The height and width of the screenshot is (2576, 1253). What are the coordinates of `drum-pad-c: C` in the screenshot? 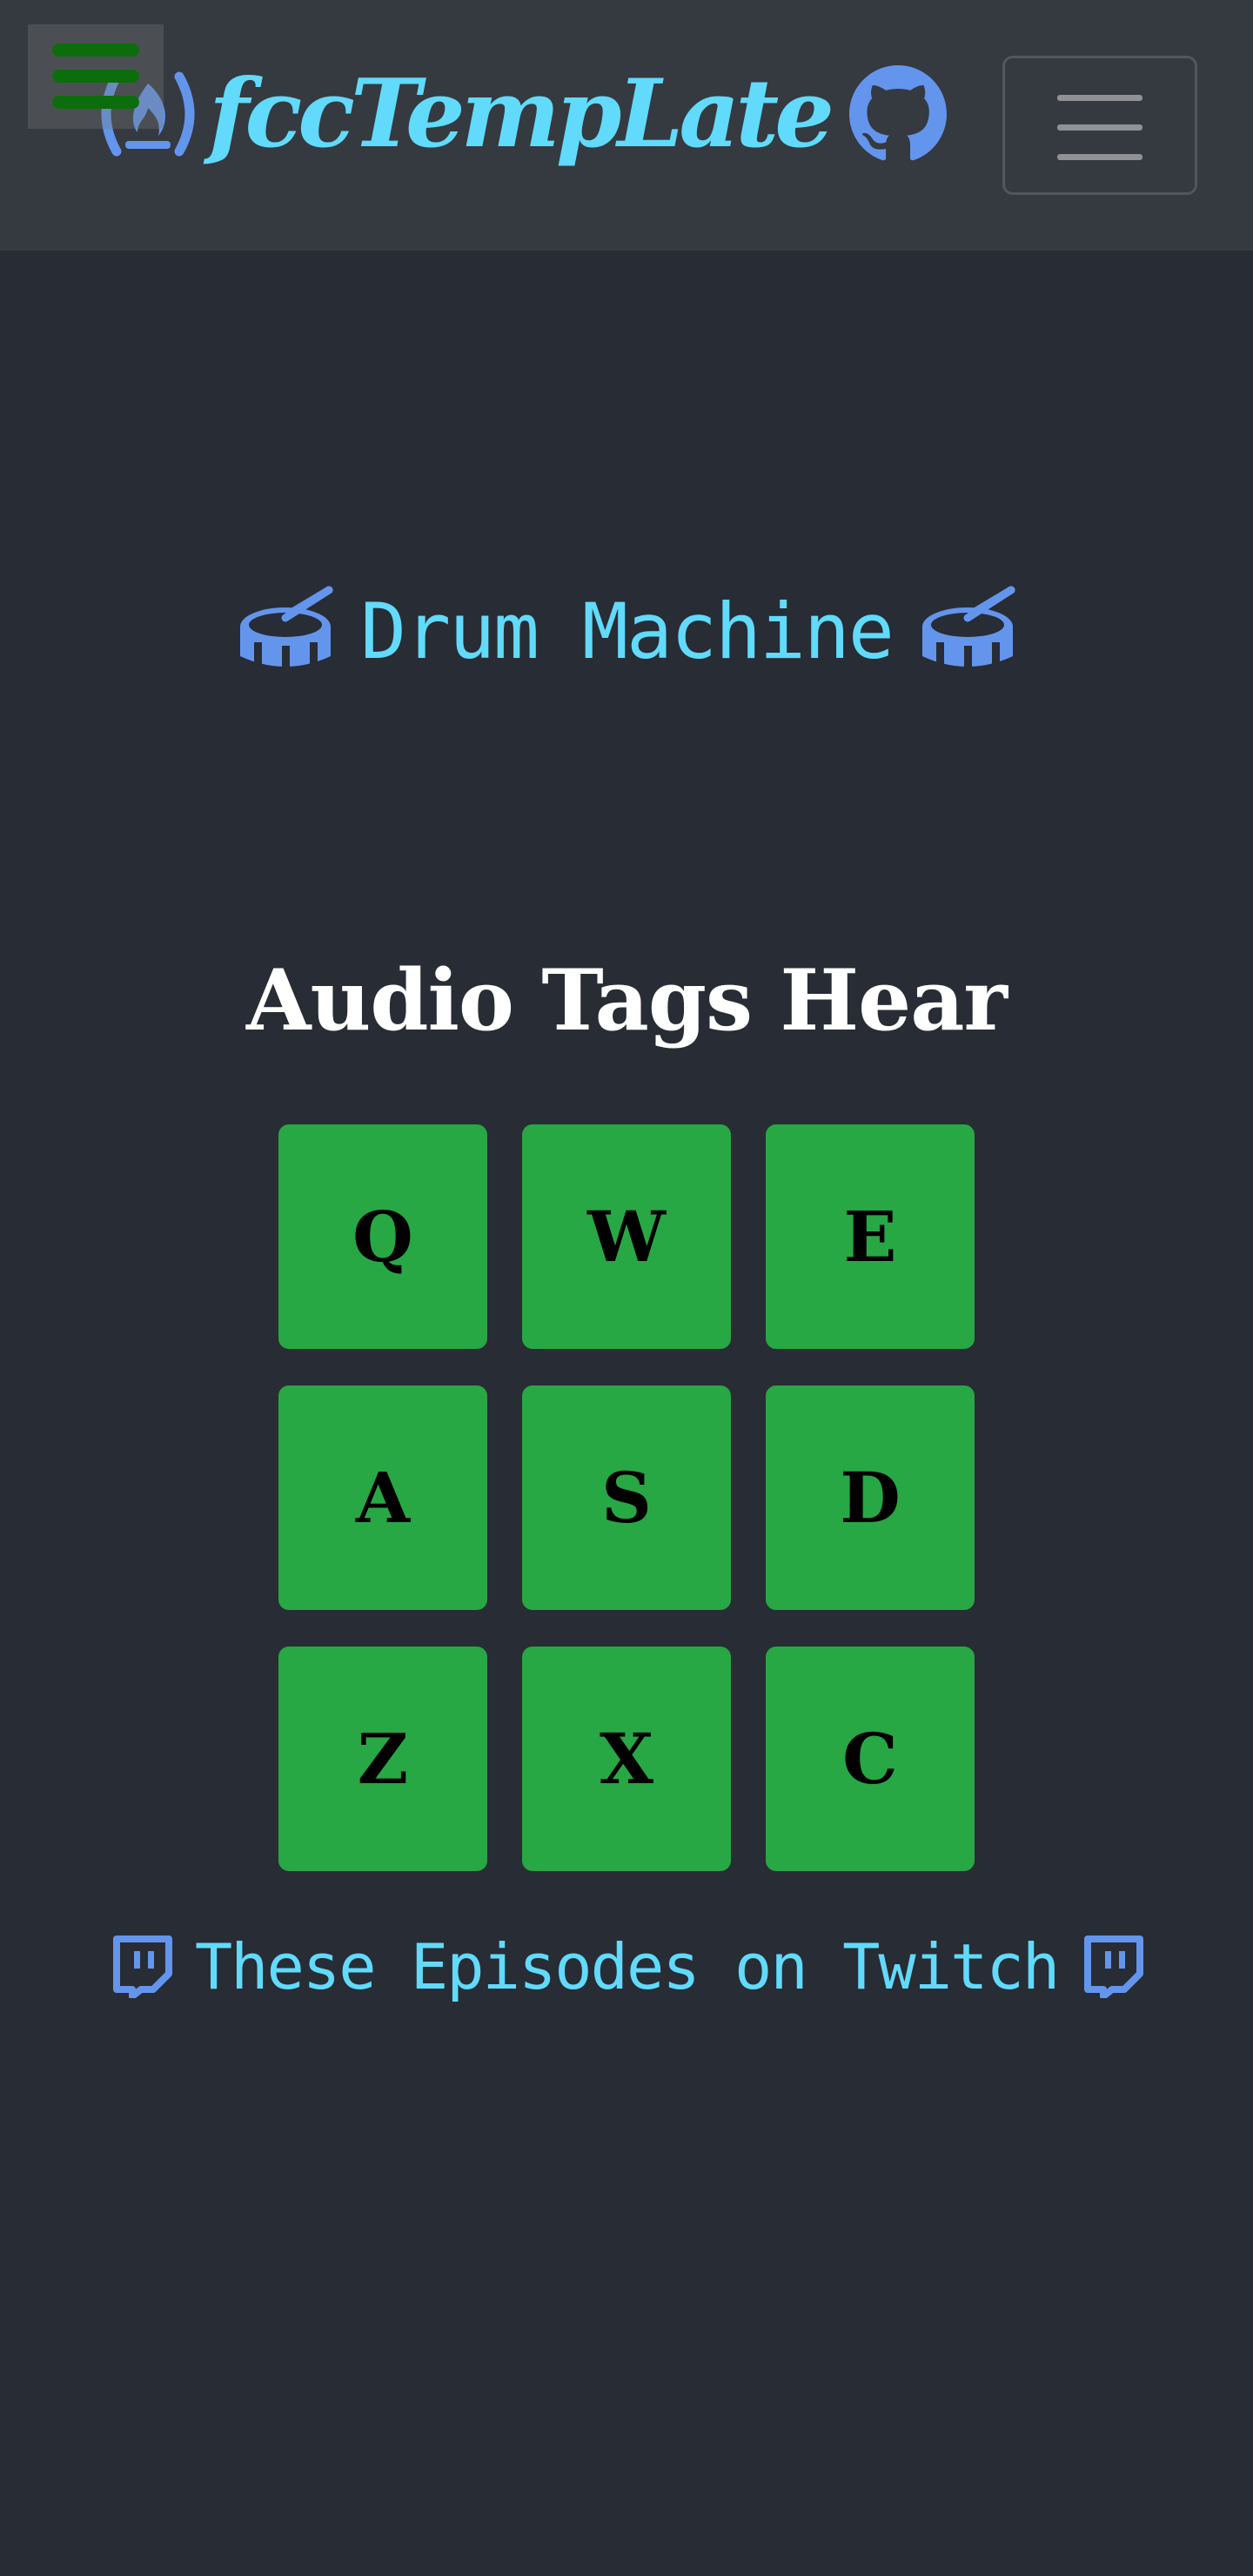 It's located at (870, 1759).